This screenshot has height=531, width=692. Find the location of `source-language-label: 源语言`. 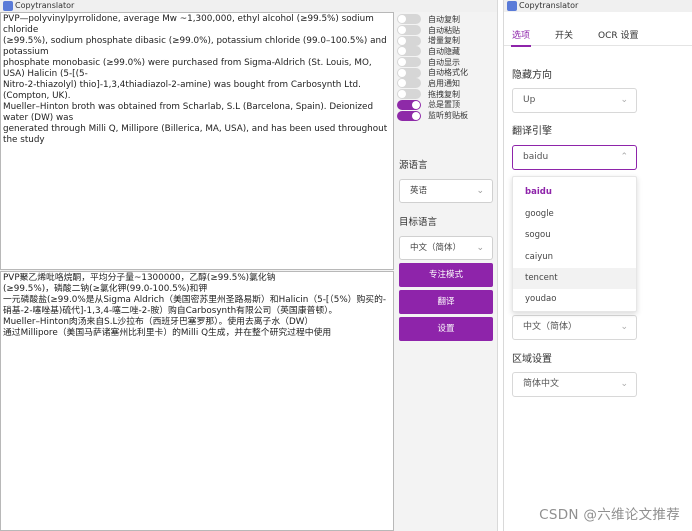

source-language-label: 源语言 is located at coordinates (413, 165).